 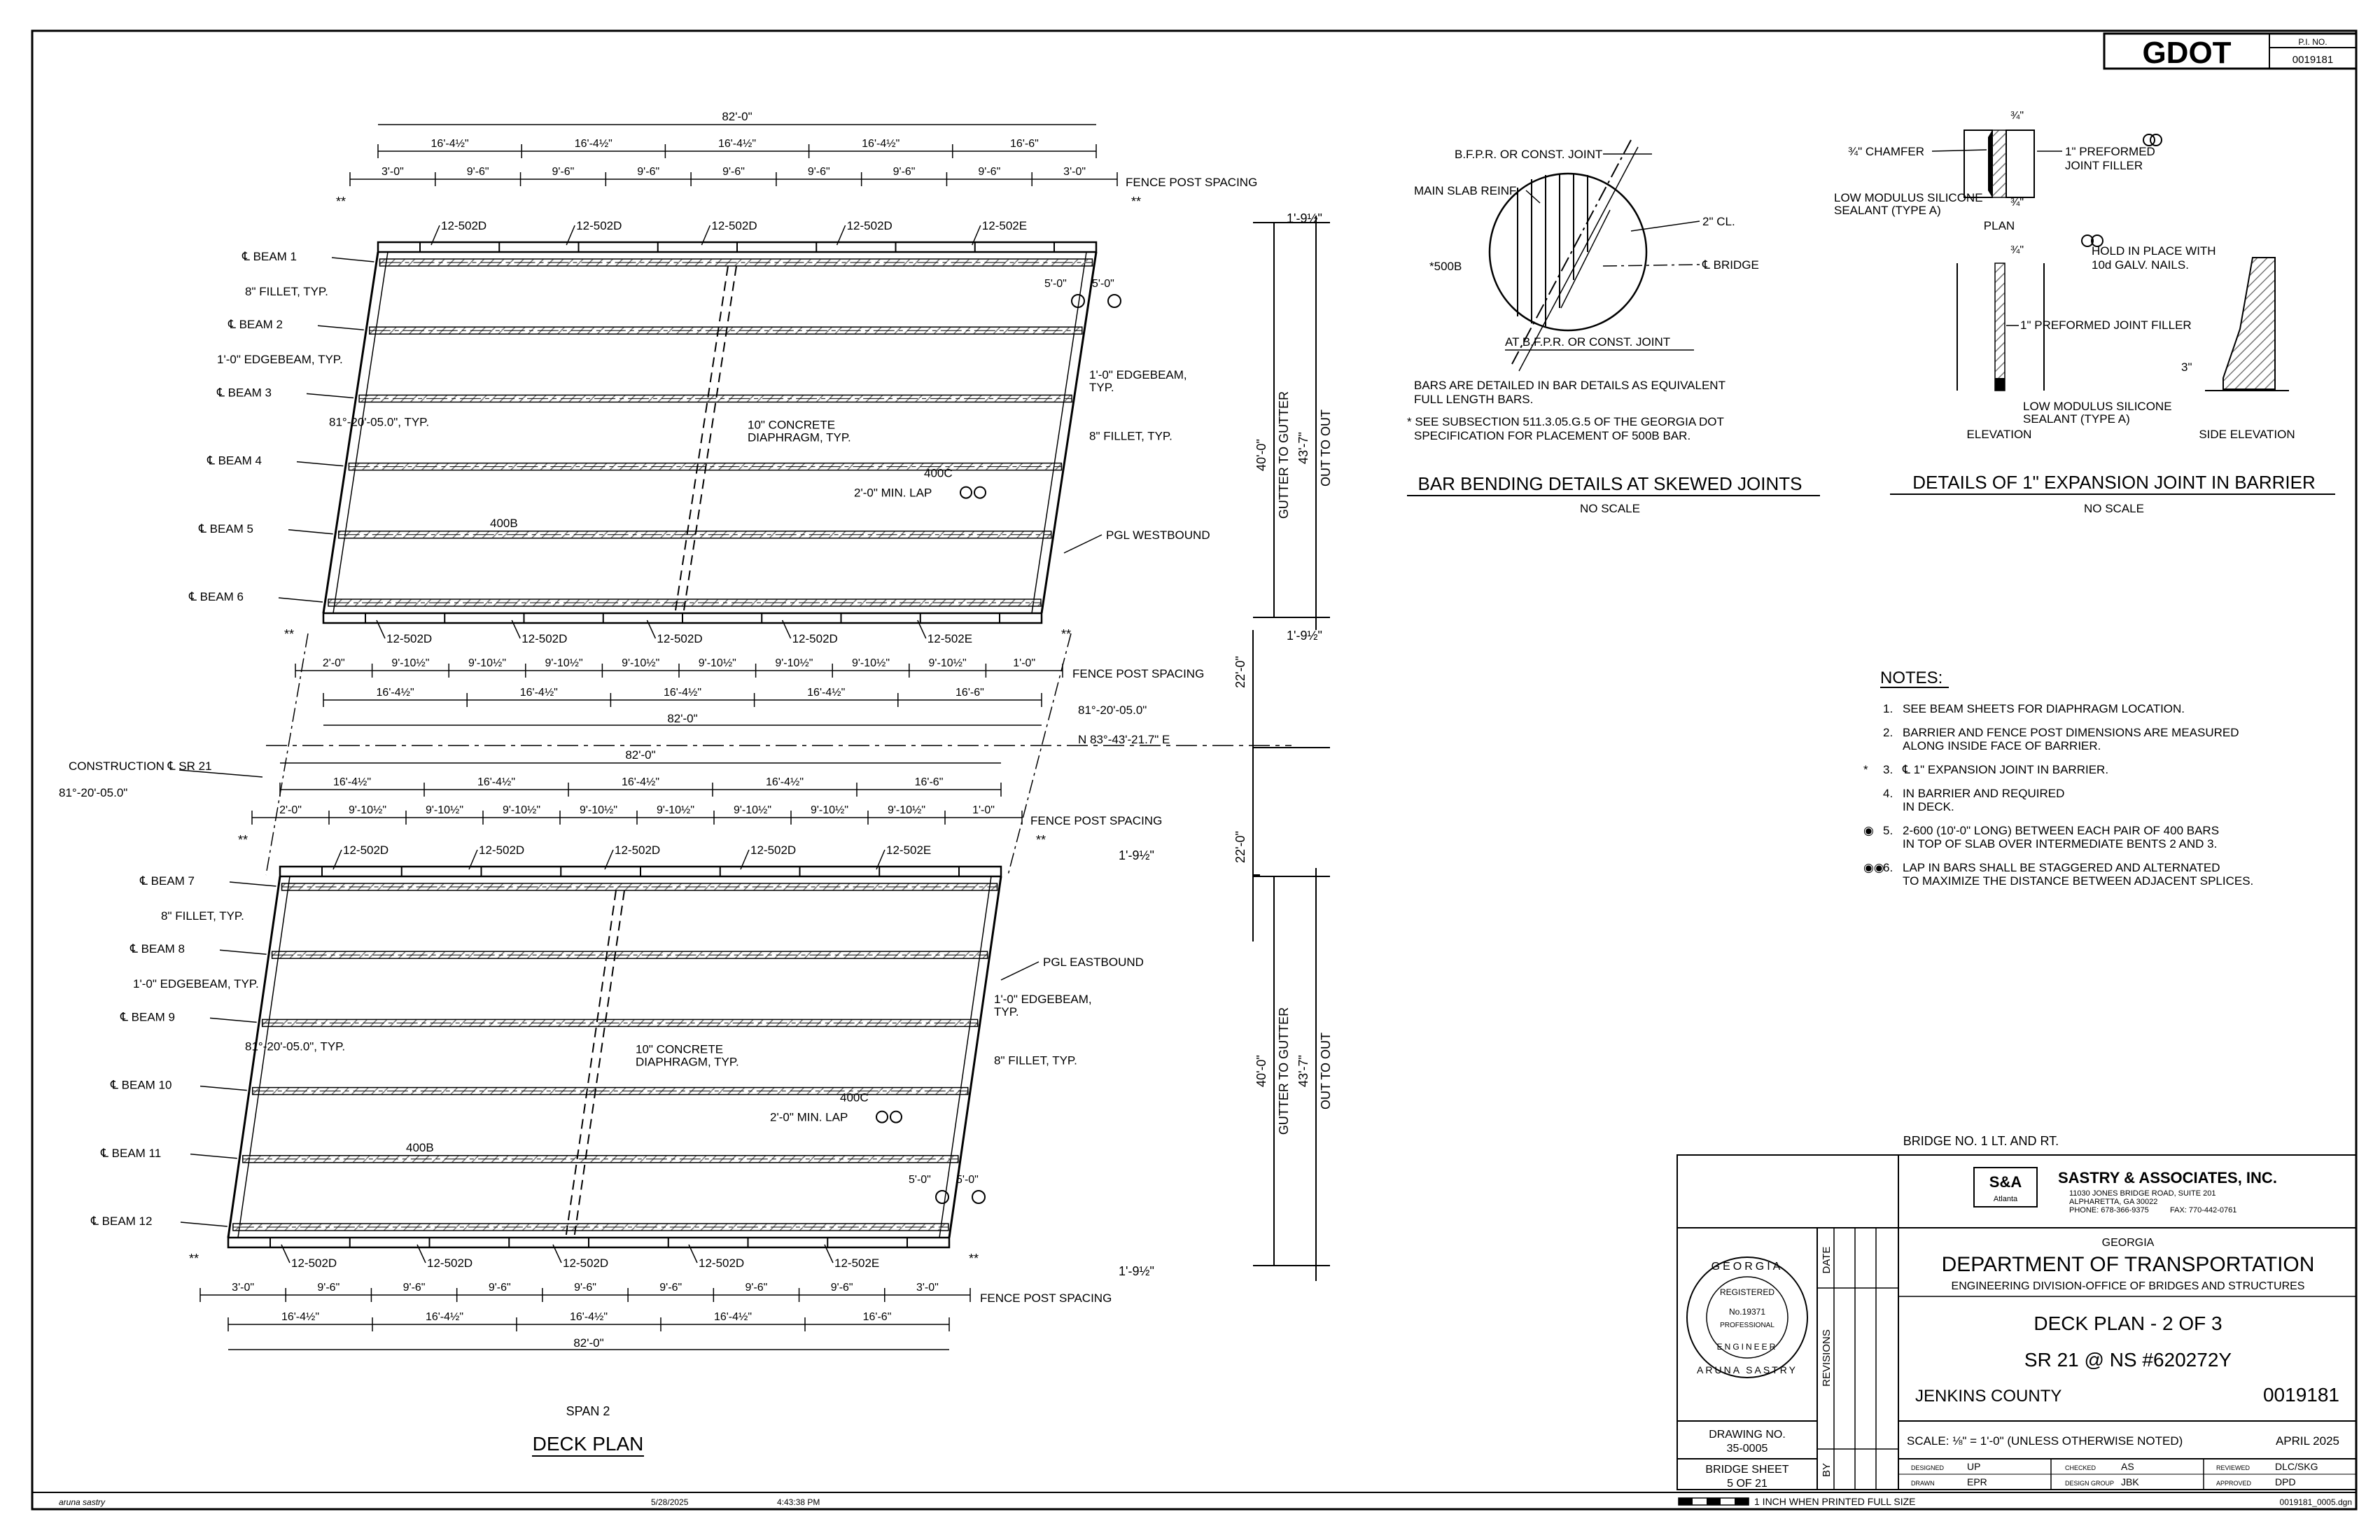 What do you see at coordinates (2130, 1482) in the screenshot?
I see `svg-text: JBK` at bounding box center [2130, 1482].